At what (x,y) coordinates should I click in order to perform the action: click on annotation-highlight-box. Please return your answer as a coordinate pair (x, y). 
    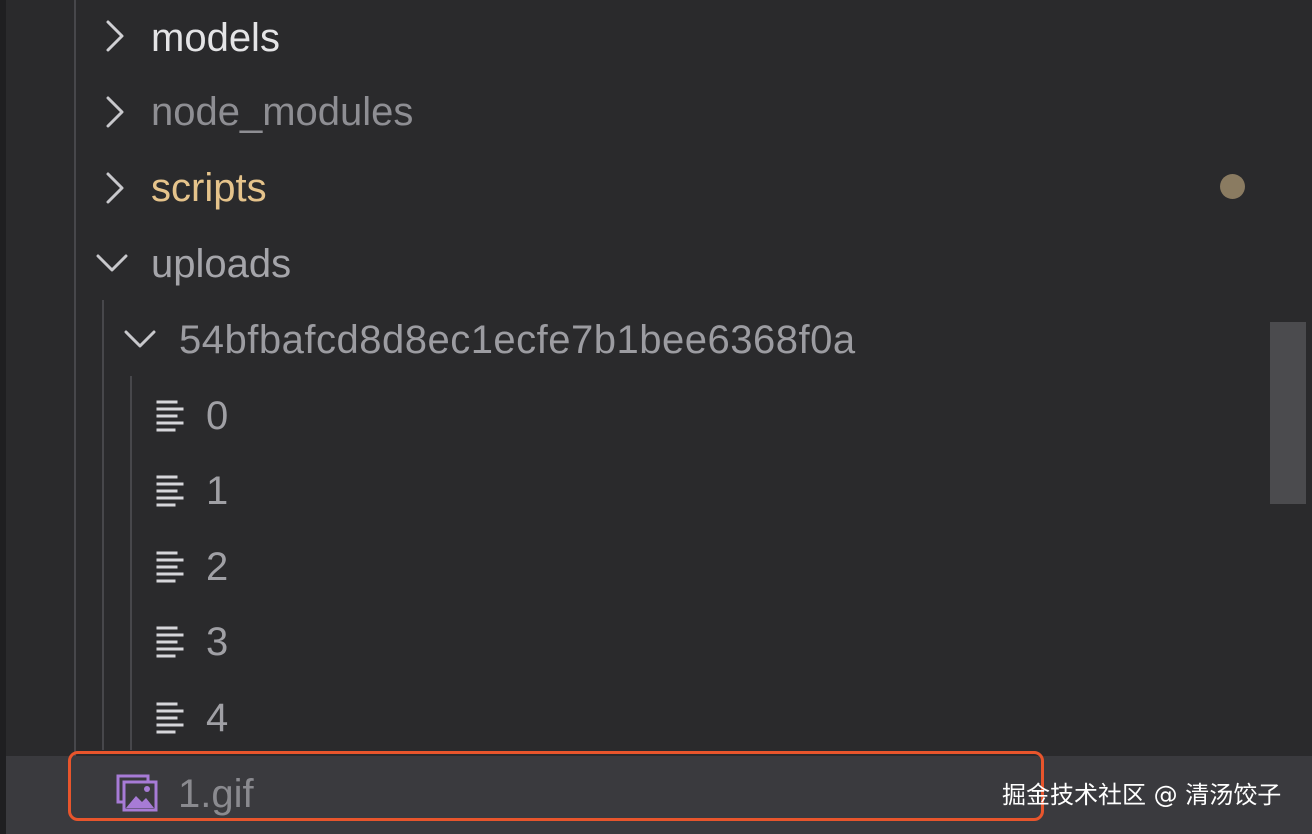
    Looking at the image, I should click on (556, 786).